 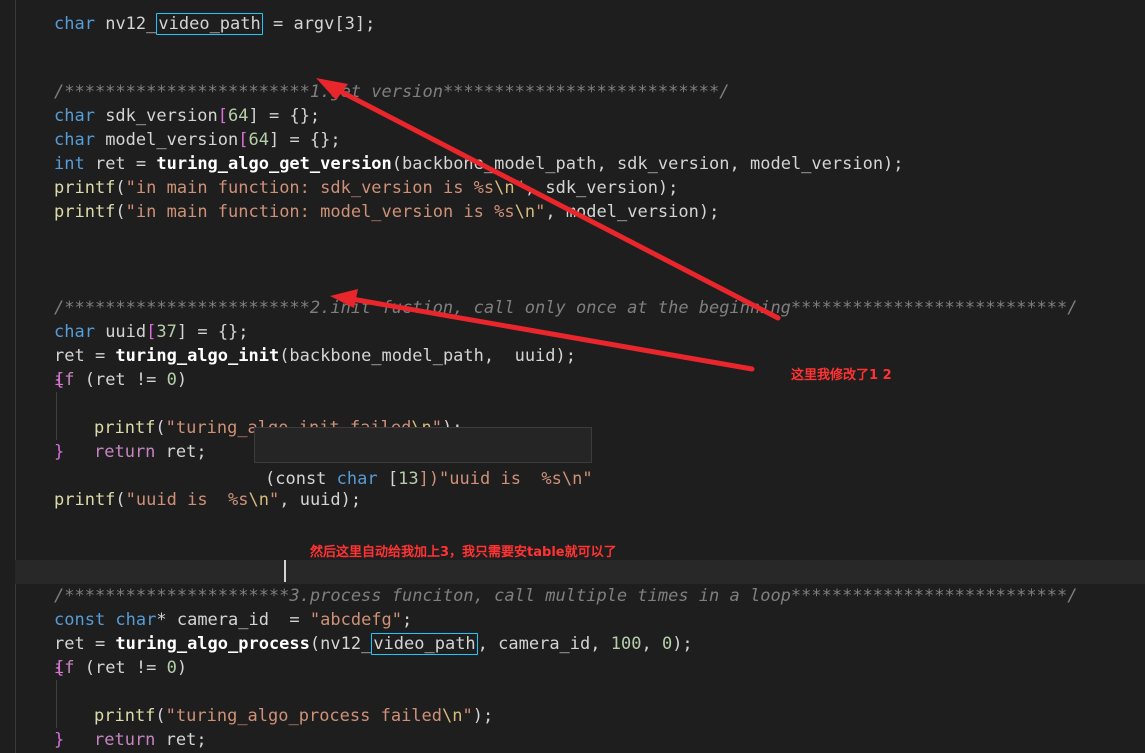 I want to click on annotation-note-2: 然后这里自动给我加上3，我只需要安table就可以了, so click(x=463, y=552).